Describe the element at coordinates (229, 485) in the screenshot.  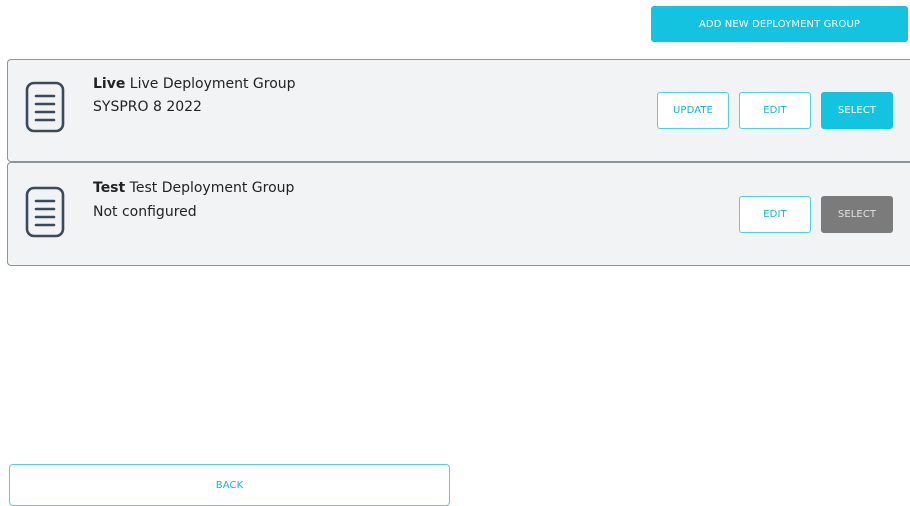
I see `back-button: BACK` at that location.